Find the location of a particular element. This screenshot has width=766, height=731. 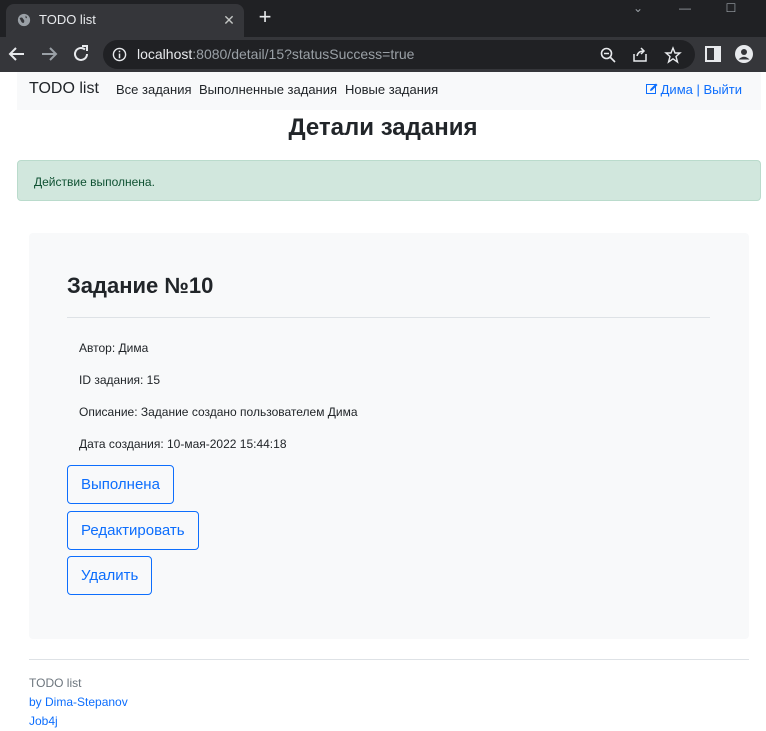

back-icon is located at coordinates (17, 54).